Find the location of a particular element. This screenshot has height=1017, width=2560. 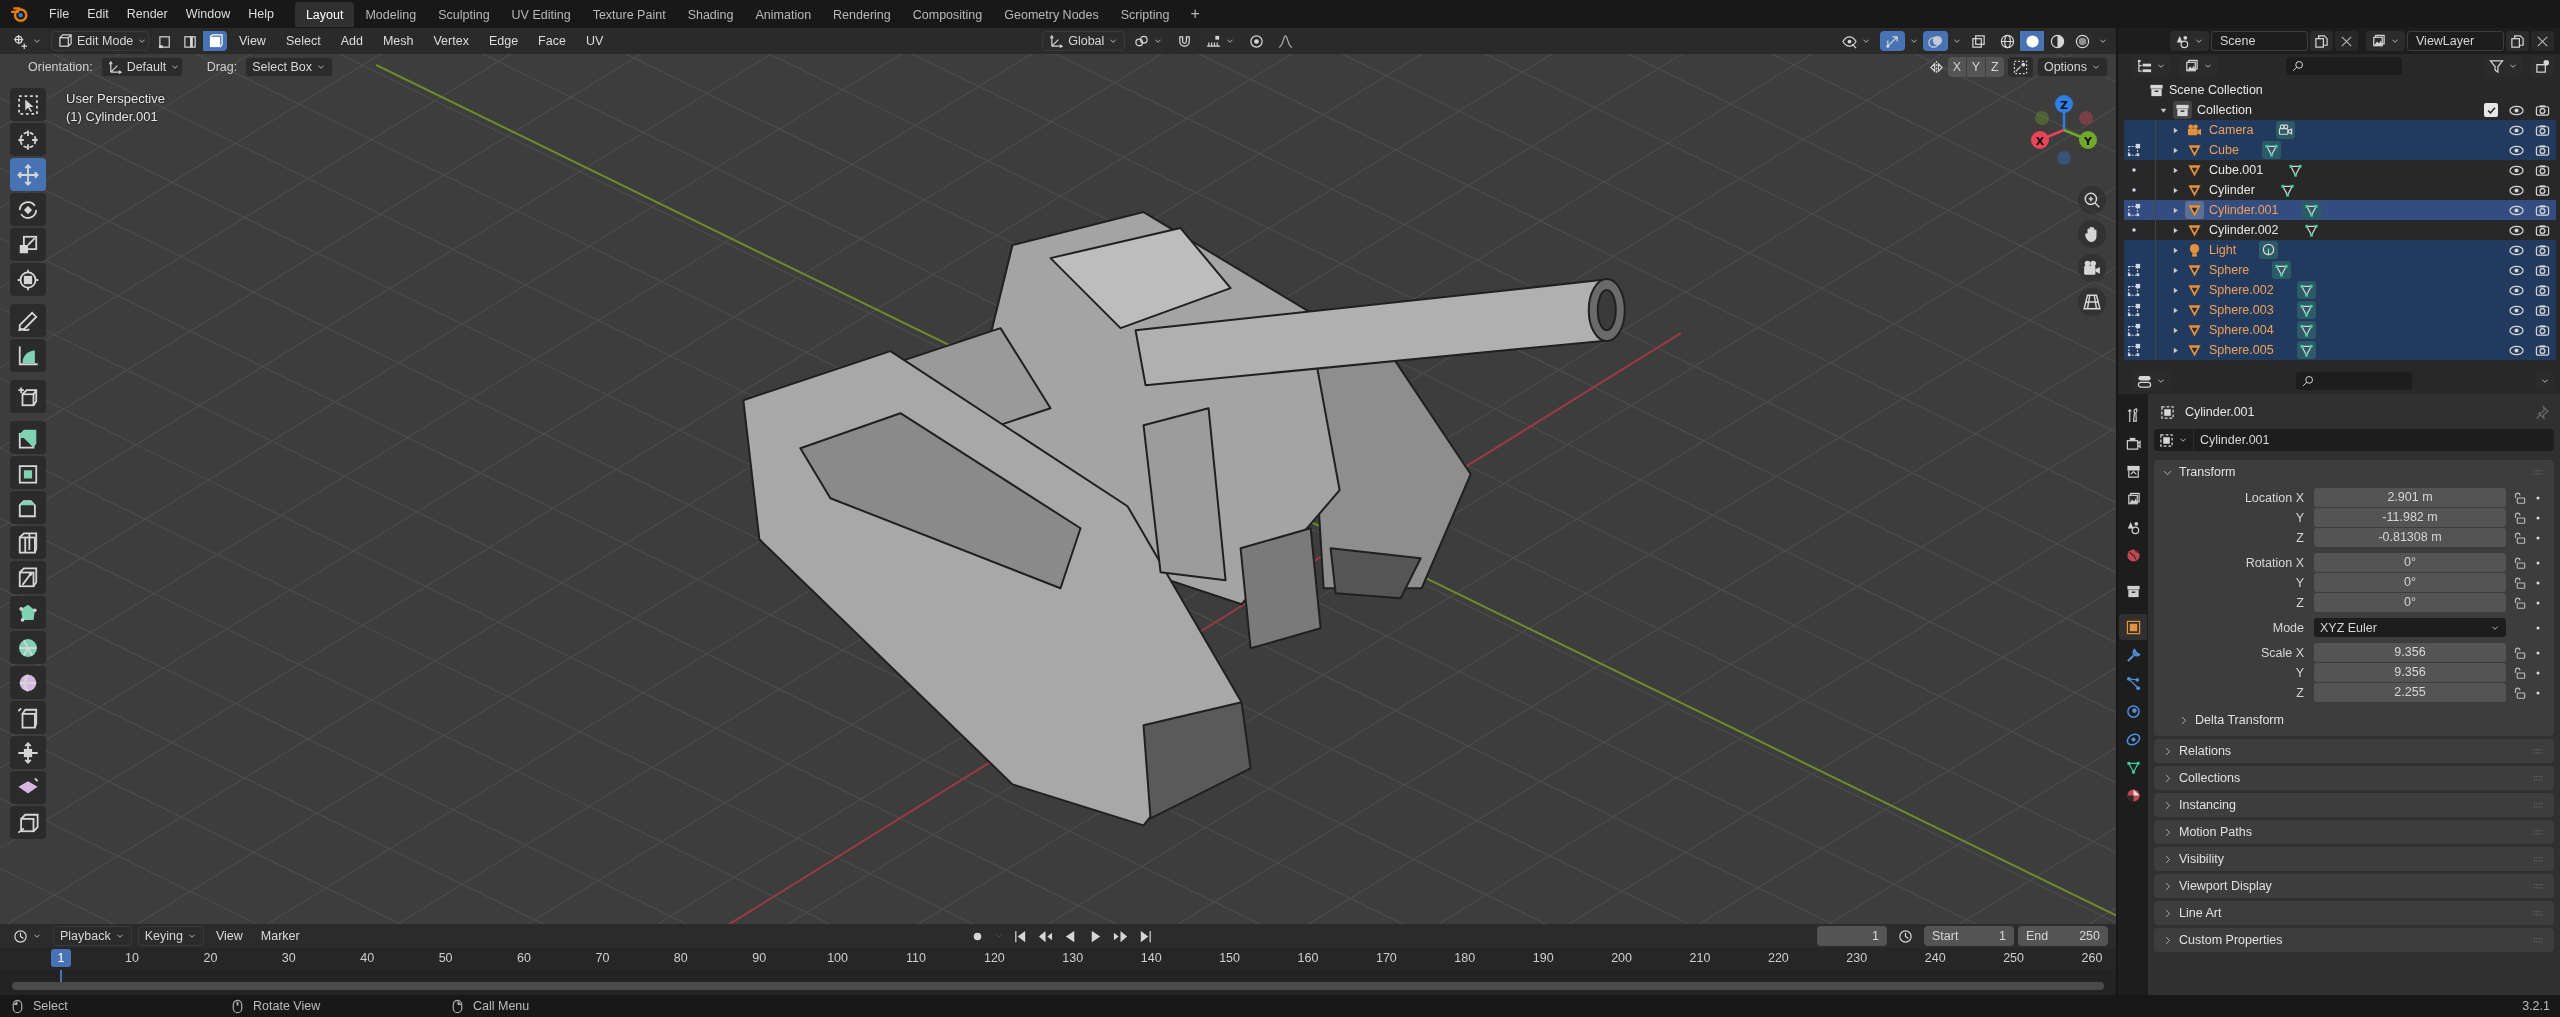

frame-number: 170 is located at coordinates (1386, 958).